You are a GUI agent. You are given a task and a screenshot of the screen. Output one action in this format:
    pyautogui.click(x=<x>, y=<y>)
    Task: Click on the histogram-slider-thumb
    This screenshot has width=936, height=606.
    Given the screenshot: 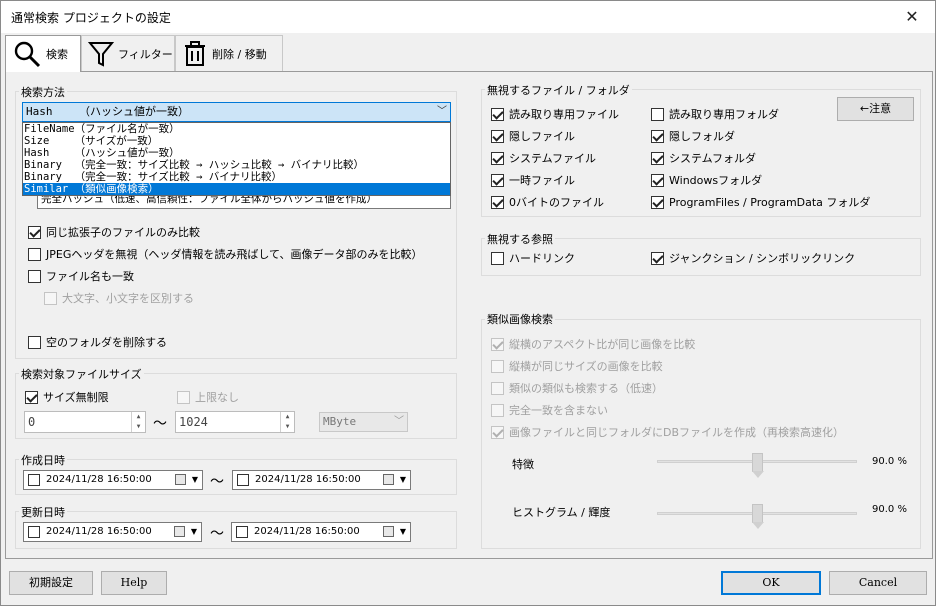 What is the action you would take?
    pyautogui.click(x=757, y=516)
    